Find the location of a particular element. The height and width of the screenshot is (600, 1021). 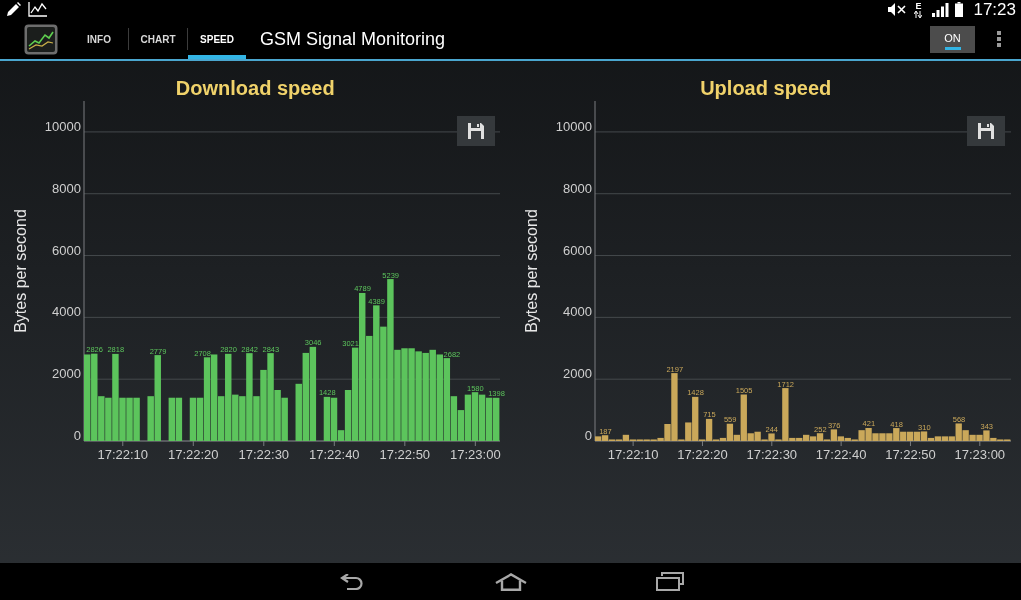

tab: INFO is located at coordinates (99, 39).